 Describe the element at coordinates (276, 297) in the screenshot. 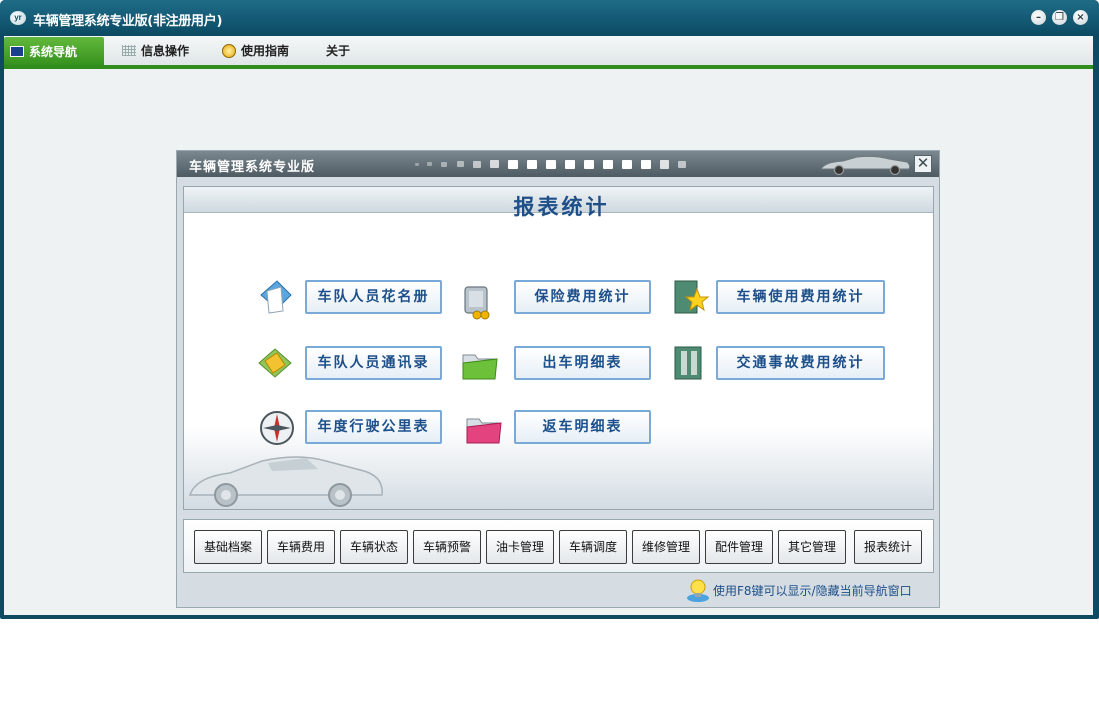

I see `document-icon` at that location.